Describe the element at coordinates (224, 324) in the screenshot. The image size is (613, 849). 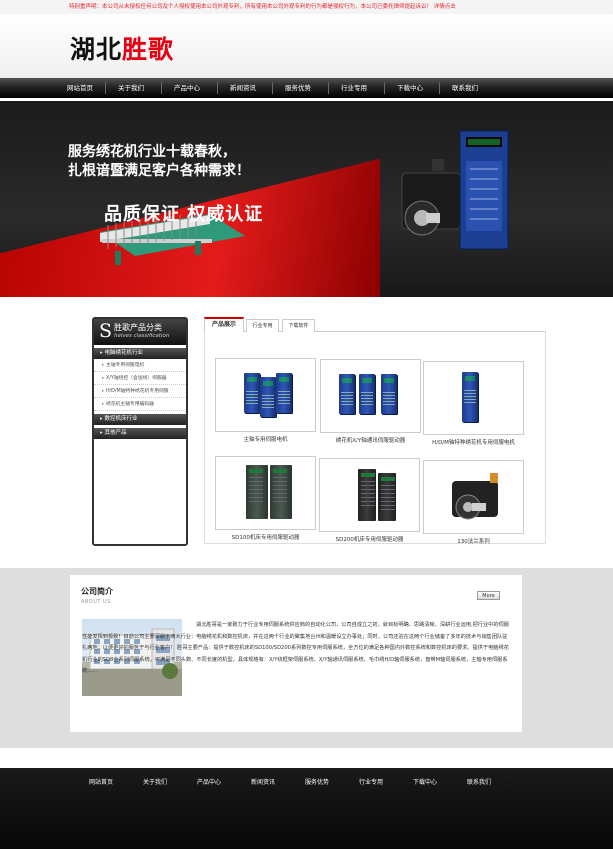
I see `tab-products: 产品展示` at that location.